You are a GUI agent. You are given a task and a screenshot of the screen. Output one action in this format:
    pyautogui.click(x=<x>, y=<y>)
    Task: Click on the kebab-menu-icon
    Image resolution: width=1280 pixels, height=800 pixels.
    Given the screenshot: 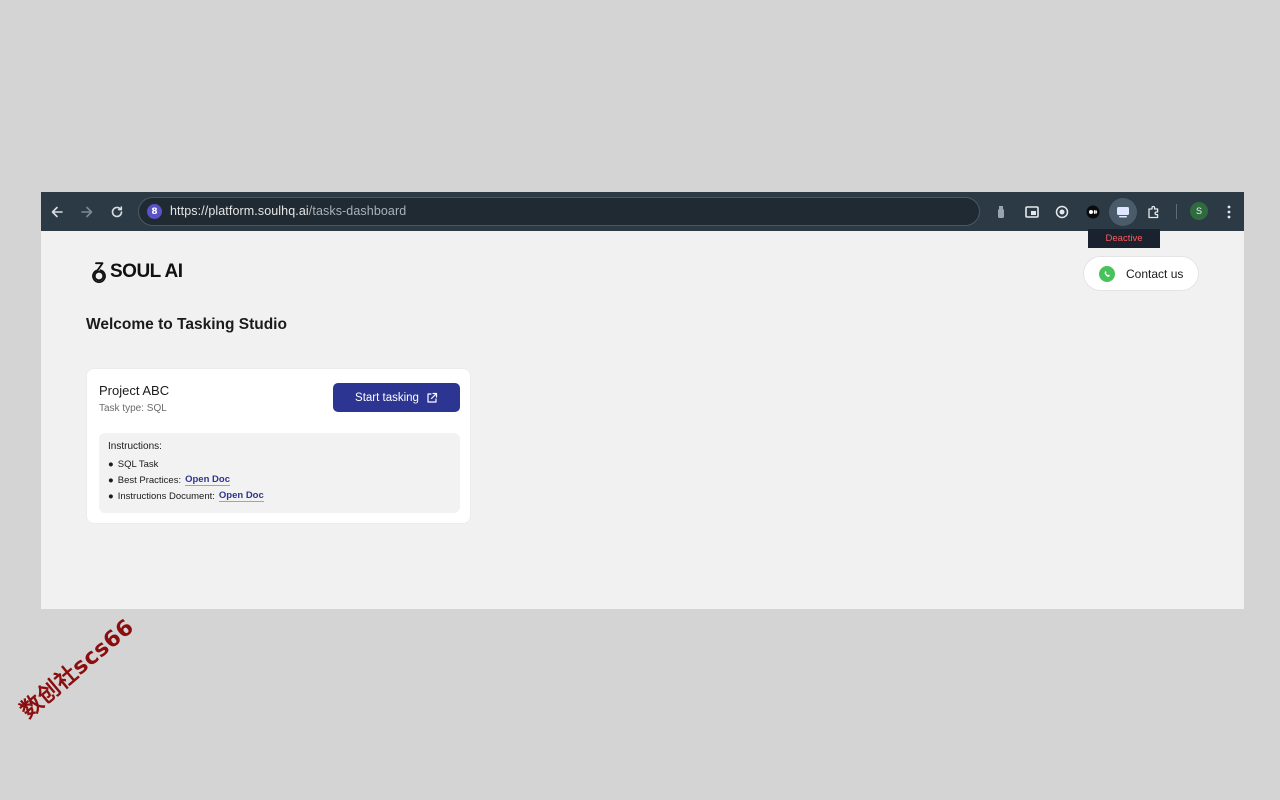 What is the action you would take?
    pyautogui.click(x=1229, y=212)
    